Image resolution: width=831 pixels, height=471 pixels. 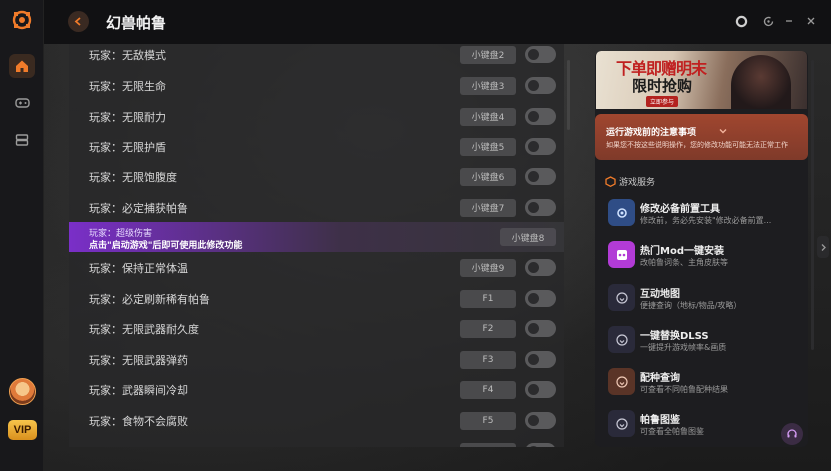 What do you see at coordinates (662, 101) in the screenshot?
I see `banner-tag: 立即参与` at bounding box center [662, 101].